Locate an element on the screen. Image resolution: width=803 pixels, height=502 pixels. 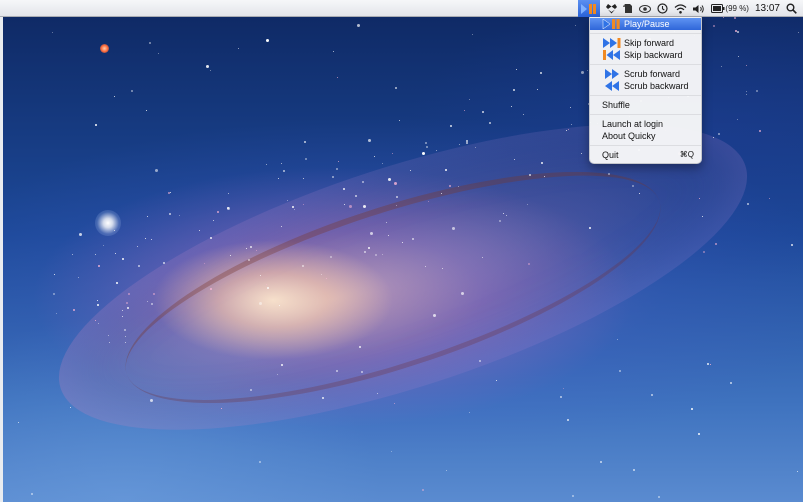
menu-item-play-pause: Play/Pause is located at coordinates (645, 24).